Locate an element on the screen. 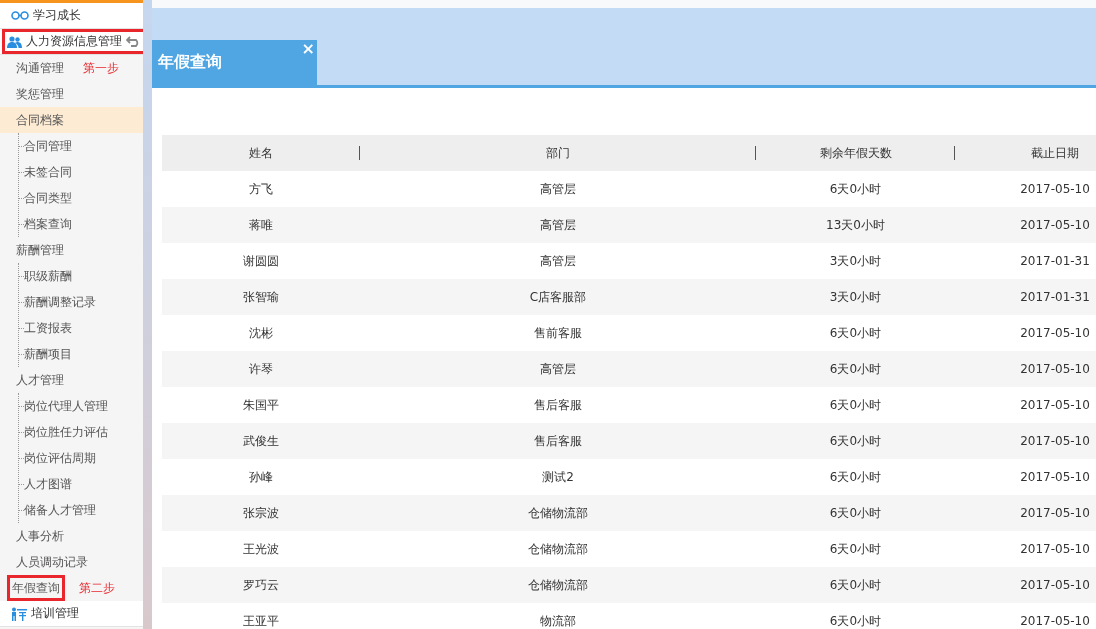  sidebar-item: 人事分析 is located at coordinates (40, 536).